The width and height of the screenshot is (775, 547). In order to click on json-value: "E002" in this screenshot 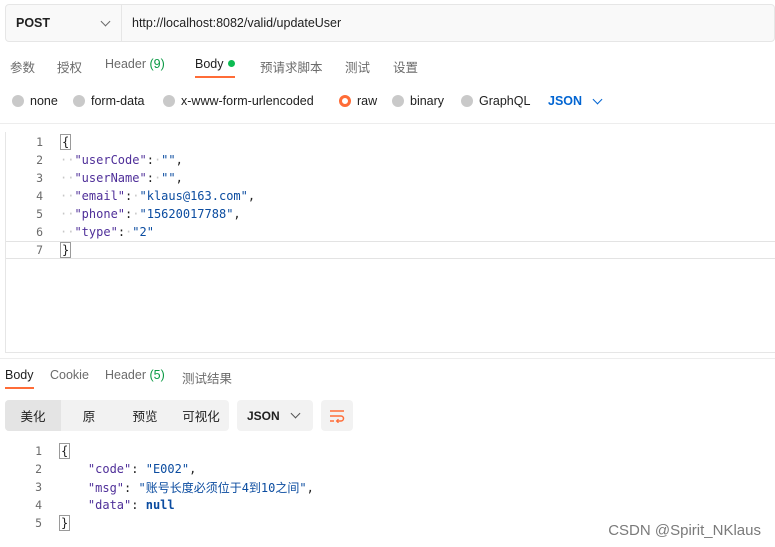, I will do `click(167, 469)`.